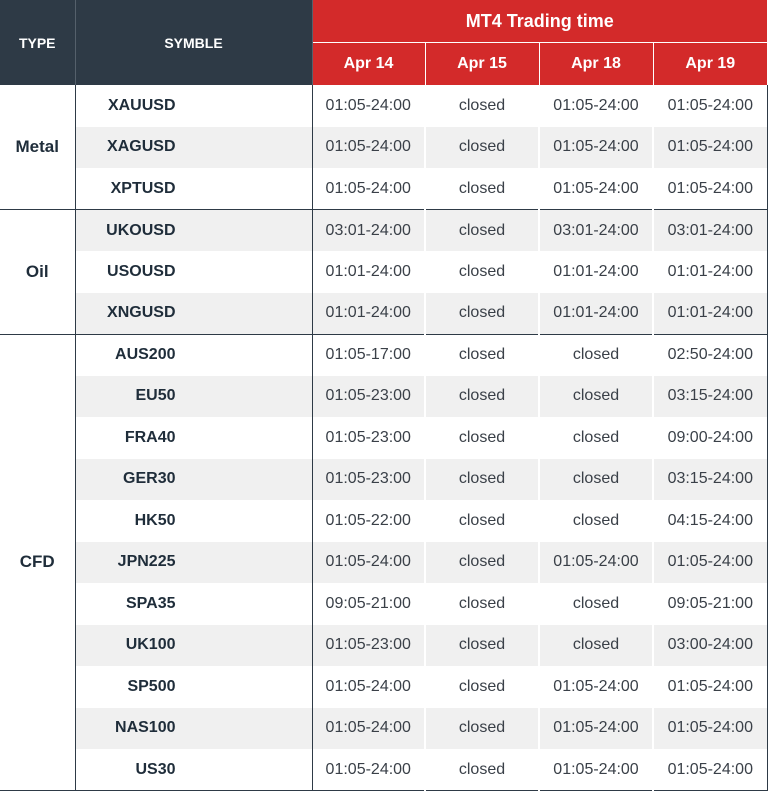 The width and height of the screenshot is (768, 793). What do you see at coordinates (709, 355) in the screenshot?
I see `trading-time-cell: 02:50-24:00` at bounding box center [709, 355].